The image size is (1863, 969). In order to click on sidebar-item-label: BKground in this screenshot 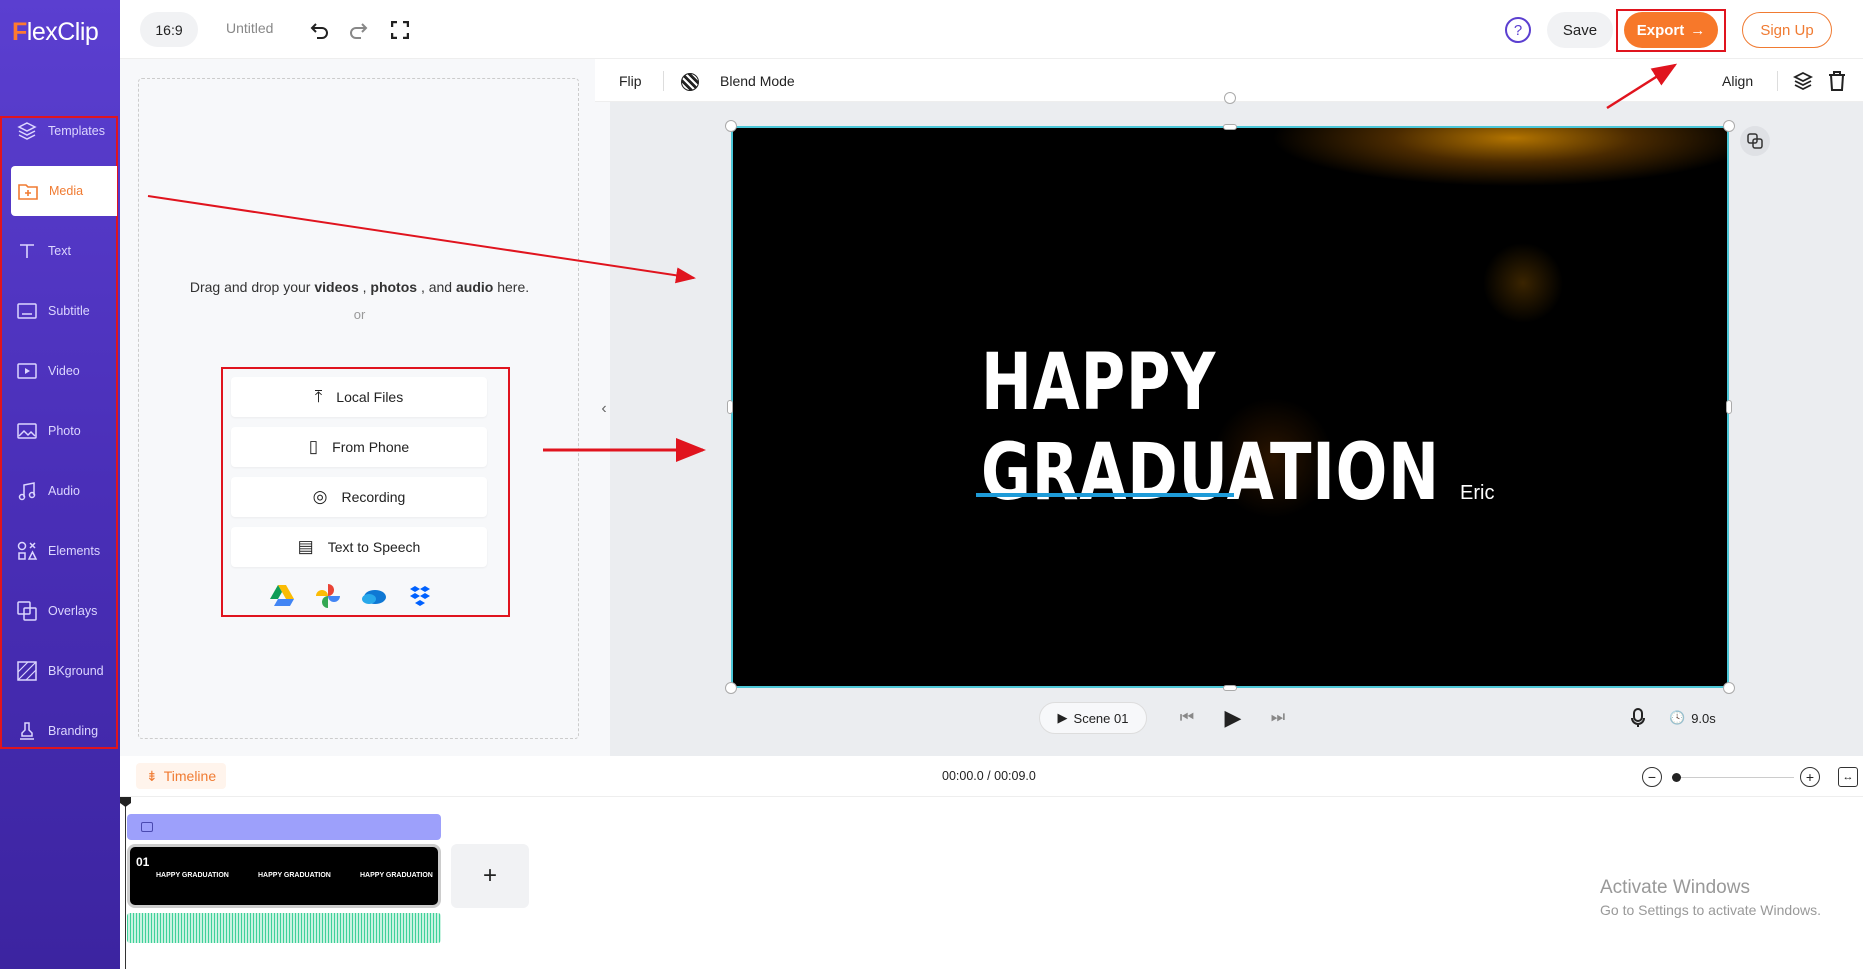, I will do `click(76, 671)`.